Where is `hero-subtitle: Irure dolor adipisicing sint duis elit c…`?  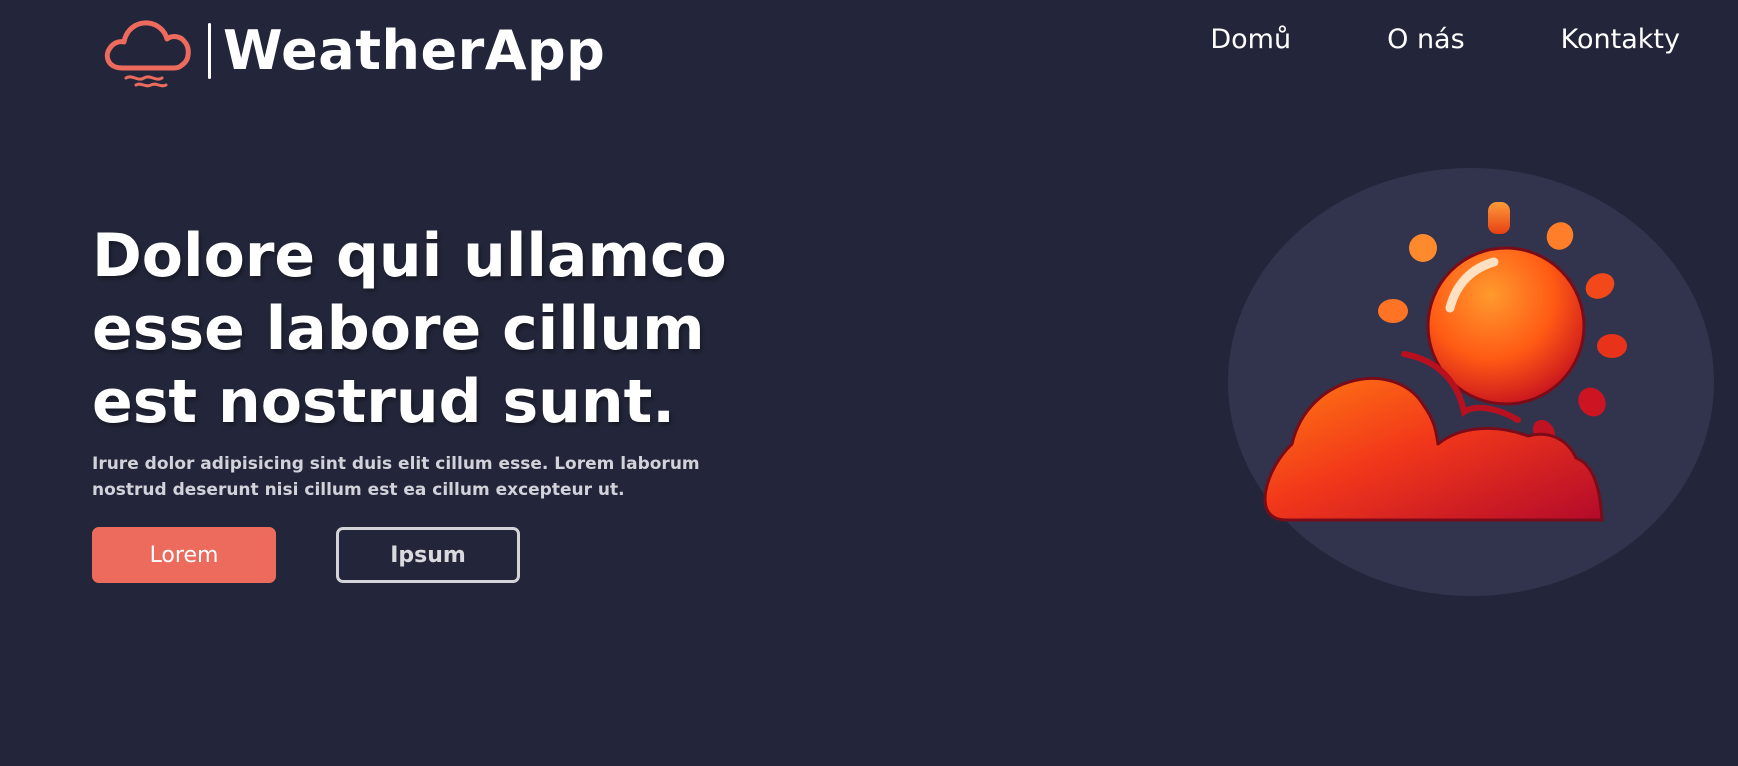
hero-subtitle: Irure dolor adipisicing sint duis elit c… is located at coordinates (412, 477).